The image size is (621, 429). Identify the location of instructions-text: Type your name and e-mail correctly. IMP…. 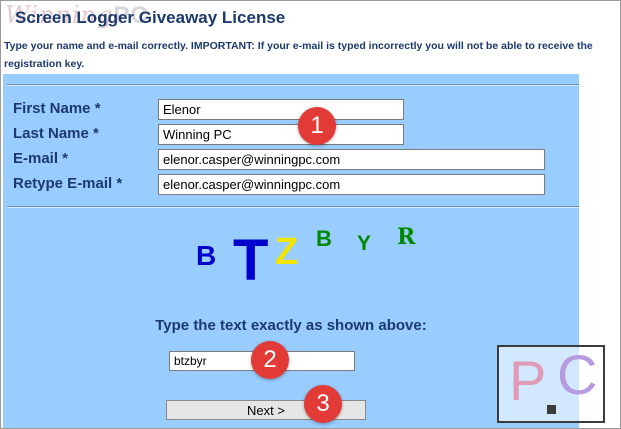
(298, 55).